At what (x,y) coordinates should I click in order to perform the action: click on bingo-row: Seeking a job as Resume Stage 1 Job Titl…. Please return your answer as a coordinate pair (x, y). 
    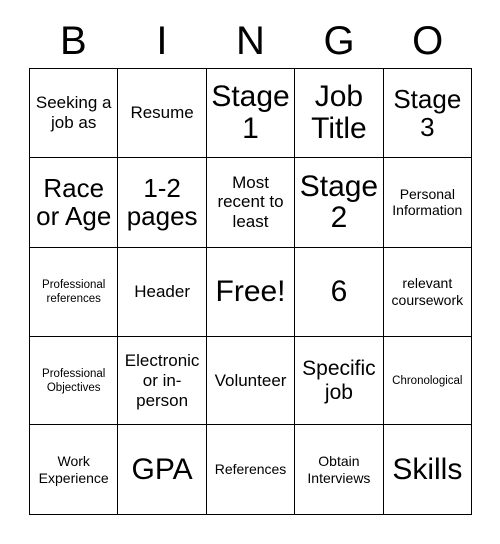
    Looking at the image, I should click on (251, 113).